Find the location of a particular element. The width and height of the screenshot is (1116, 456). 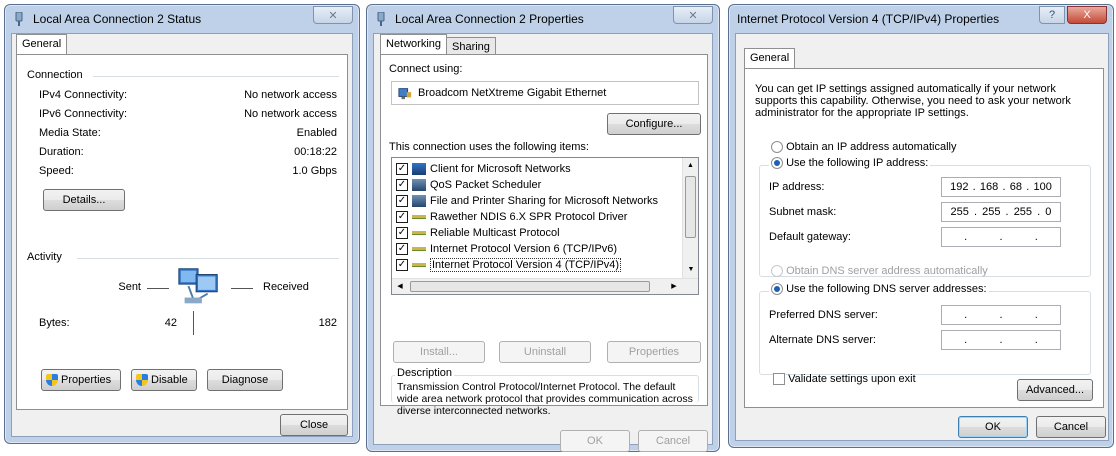

use-dns-label: Use the following DNS server addresses: is located at coordinates (886, 289).